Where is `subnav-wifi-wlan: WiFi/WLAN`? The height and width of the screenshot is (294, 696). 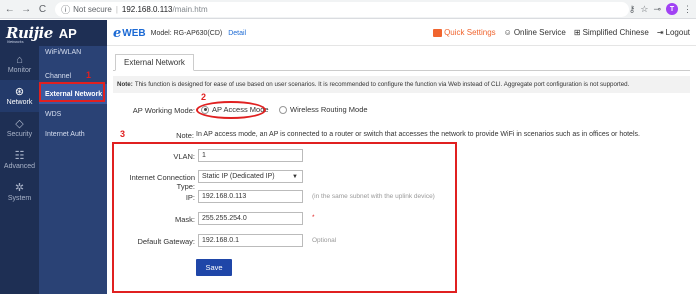 subnav-wifi-wlan: WiFi/WLAN is located at coordinates (73, 56).